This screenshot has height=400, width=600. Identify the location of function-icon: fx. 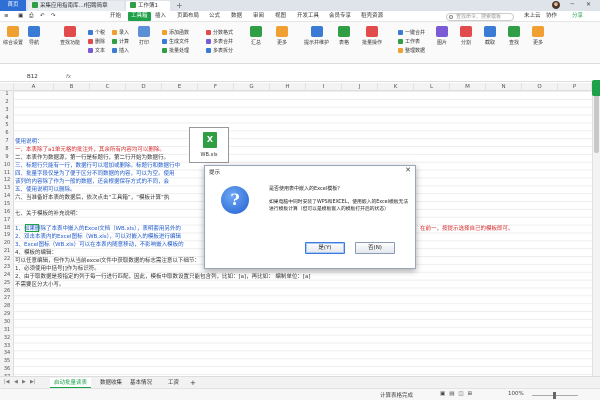
(68, 77).